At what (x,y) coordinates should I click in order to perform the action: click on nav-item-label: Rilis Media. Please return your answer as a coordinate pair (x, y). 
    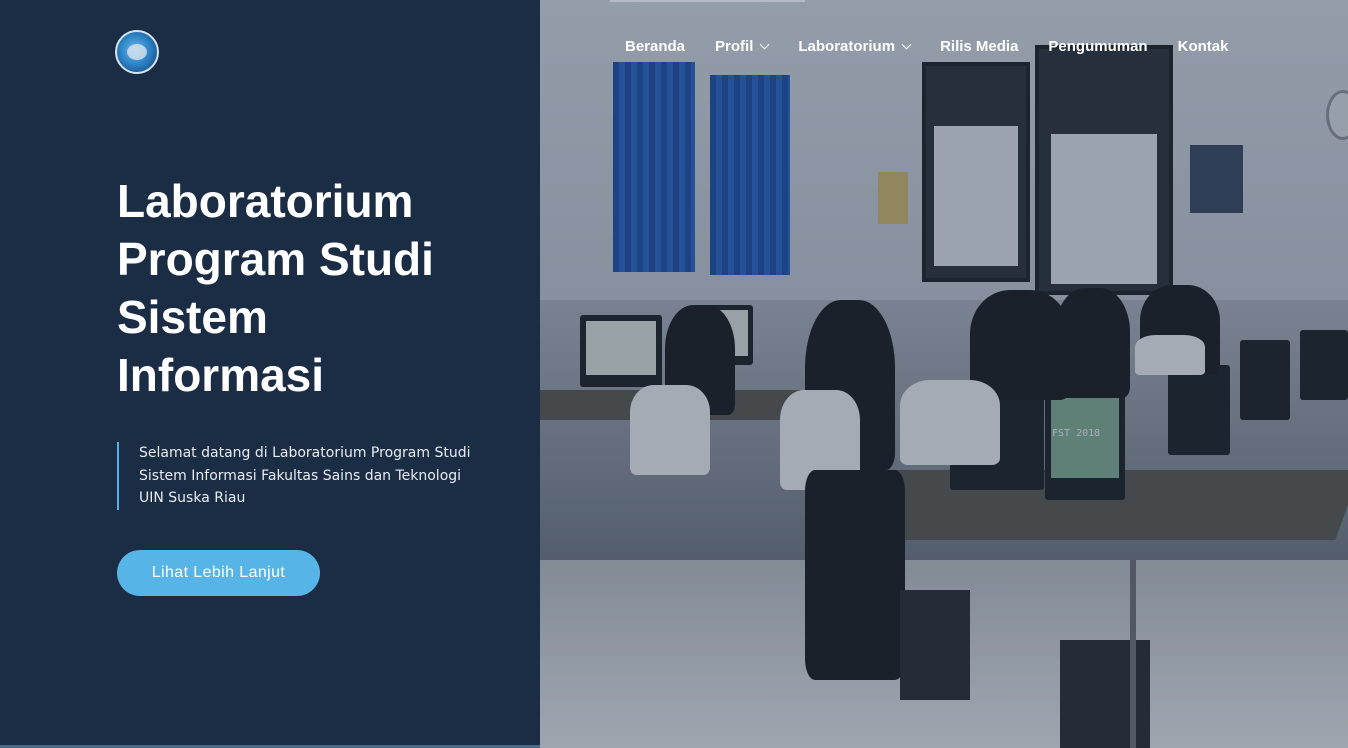
    Looking at the image, I should click on (979, 46).